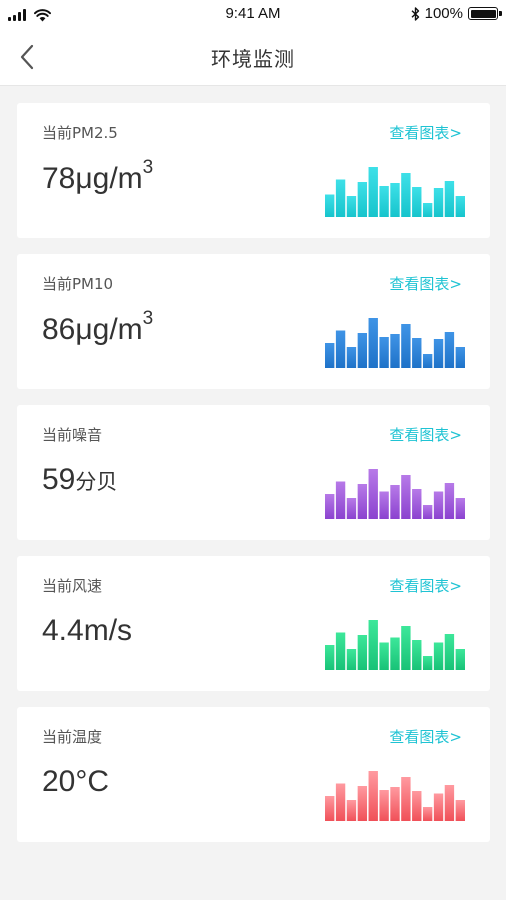  What do you see at coordinates (415, 13) in the screenshot?
I see `bluetooth-icon` at bounding box center [415, 13].